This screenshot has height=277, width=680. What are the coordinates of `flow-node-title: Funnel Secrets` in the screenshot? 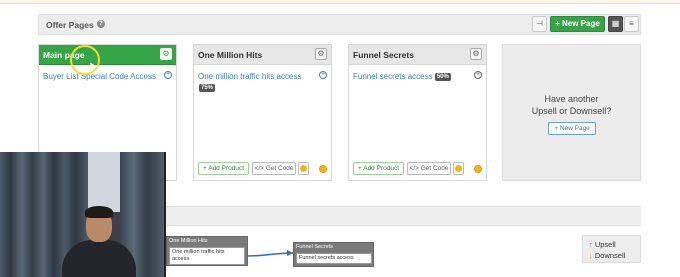 It's located at (314, 247).